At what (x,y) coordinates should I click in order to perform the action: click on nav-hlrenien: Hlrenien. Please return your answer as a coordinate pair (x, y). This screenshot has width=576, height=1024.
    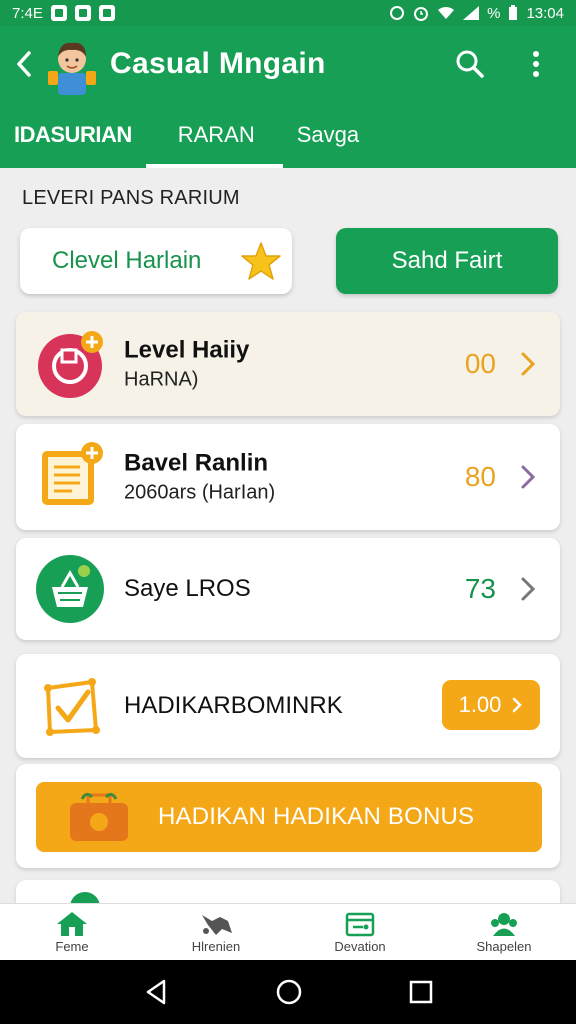
    Looking at the image, I should click on (216, 932).